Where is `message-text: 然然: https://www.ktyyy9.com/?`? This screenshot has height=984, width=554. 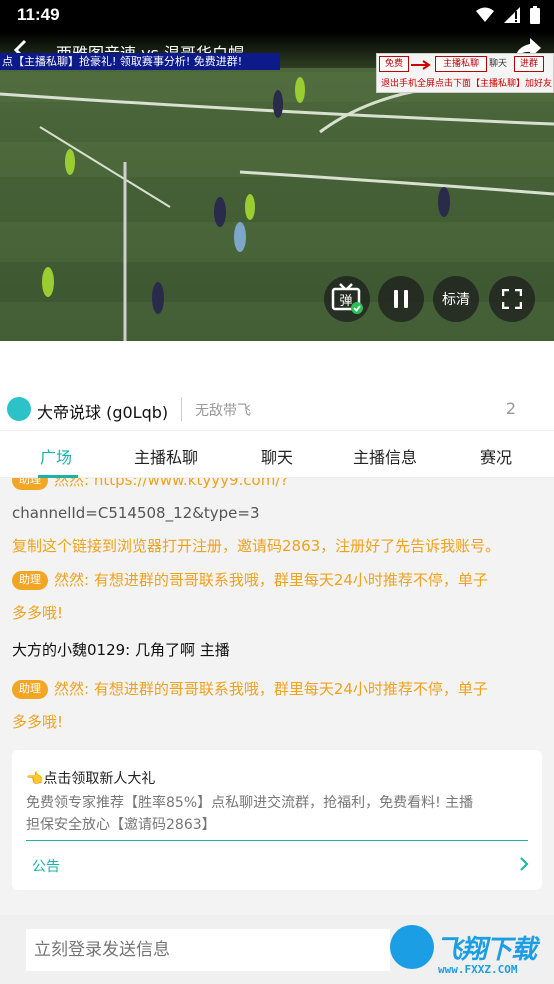
message-text: 然然: https://www.ktyyy9.com/? is located at coordinates (171, 483).